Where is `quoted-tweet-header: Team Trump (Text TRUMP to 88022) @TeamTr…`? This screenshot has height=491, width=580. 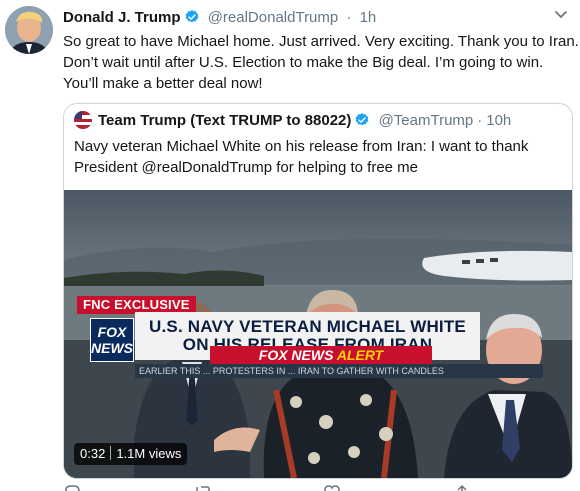 quoted-tweet-header: Team Trump (Text TRUMP to 88022) @TeamTr… is located at coordinates (292, 122).